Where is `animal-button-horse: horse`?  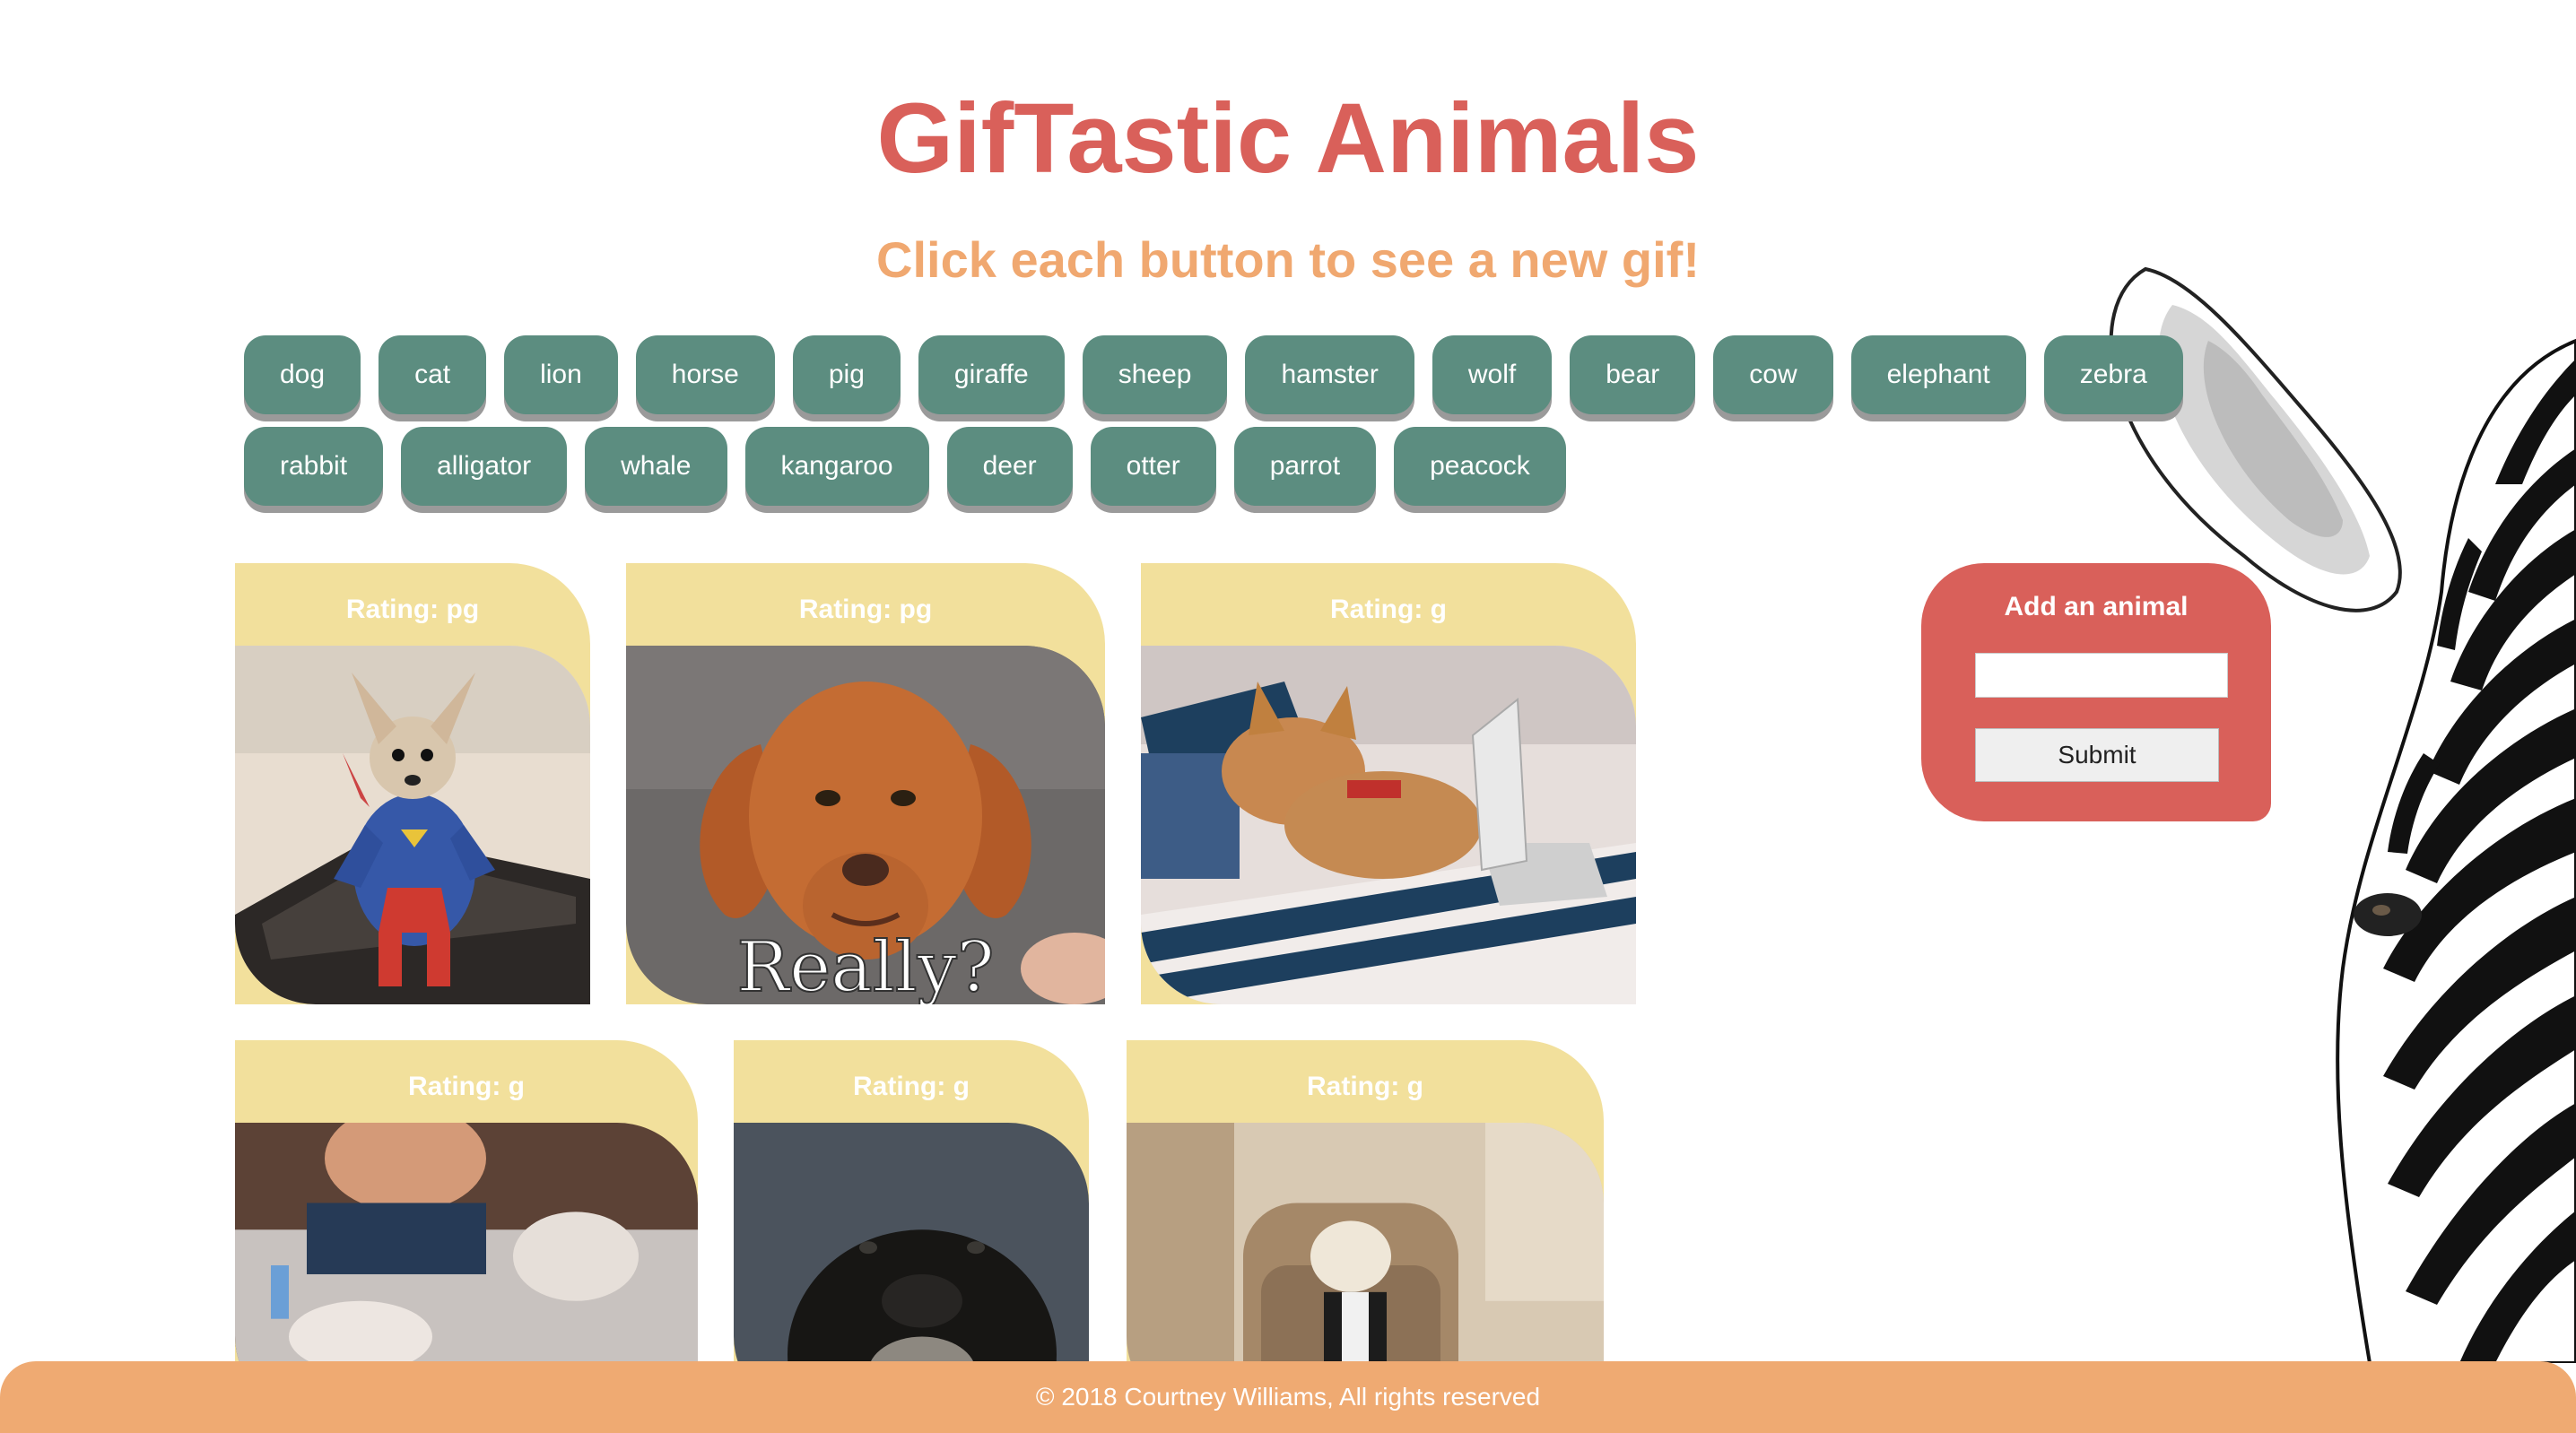 animal-button-horse: horse is located at coordinates (705, 375).